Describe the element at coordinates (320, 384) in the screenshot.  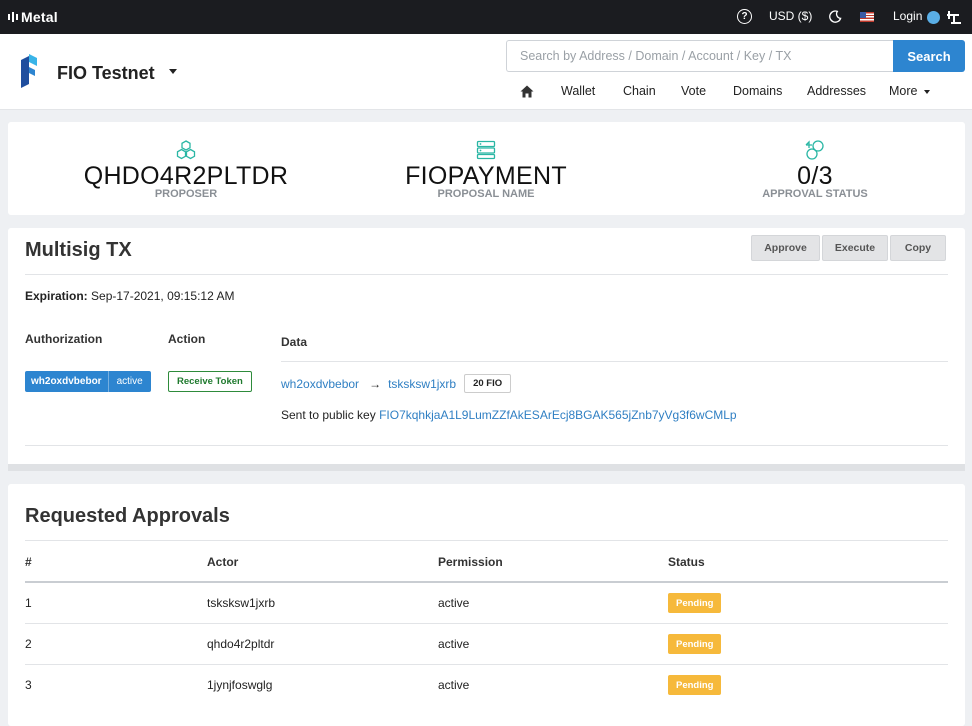
I see `from-account-link: wh2oxdvbebor` at that location.